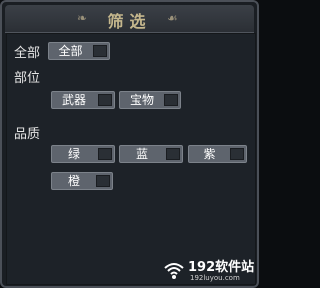 The width and height of the screenshot is (320, 288). I want to click on quality-section-label: 品质, so click(27, 134).